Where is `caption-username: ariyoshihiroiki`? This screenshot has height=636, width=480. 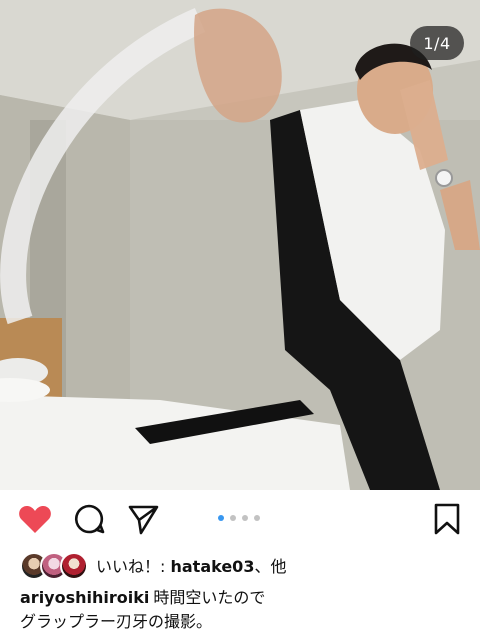
caption-username: ariyoshihiroiki is located at coordinates (84, 597).